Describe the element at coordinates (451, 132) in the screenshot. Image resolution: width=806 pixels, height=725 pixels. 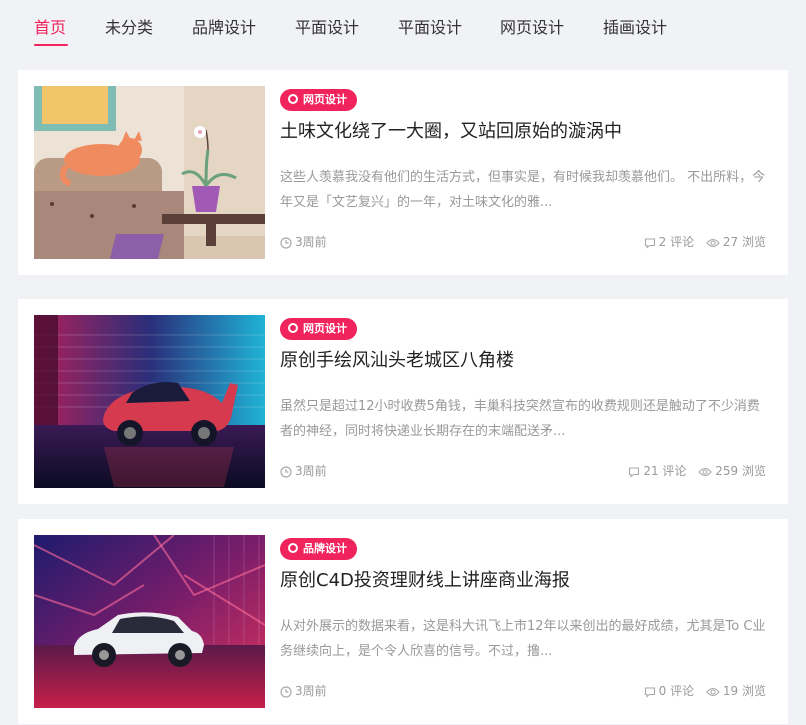
I see `post-title: 土味文化绕了一大圈，又站回原始的漩涡中` at that location.